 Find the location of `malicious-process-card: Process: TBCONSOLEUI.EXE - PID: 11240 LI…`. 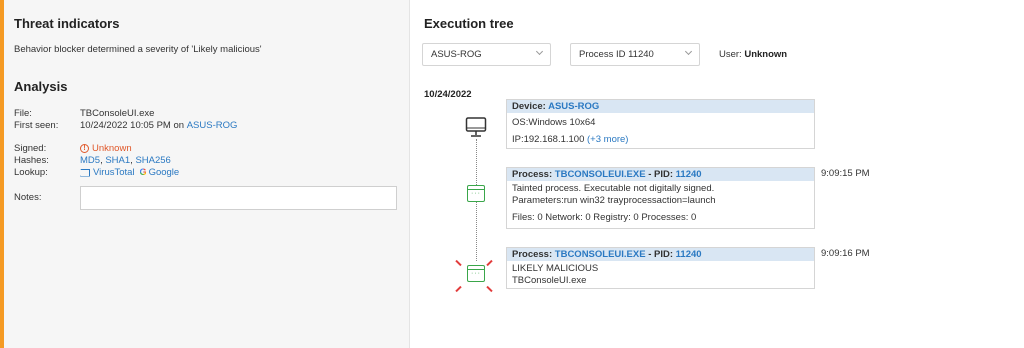

malicious-process-card: Process: TBCONSOLEUI.EXE - PID: 11240 LI… is located at coordinates (660, 268).